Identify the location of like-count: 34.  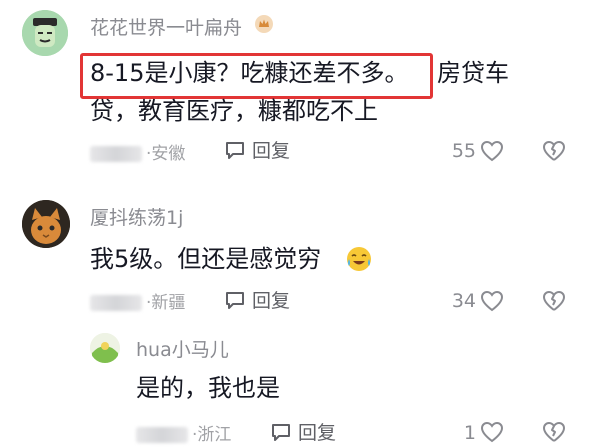
(463, 301).